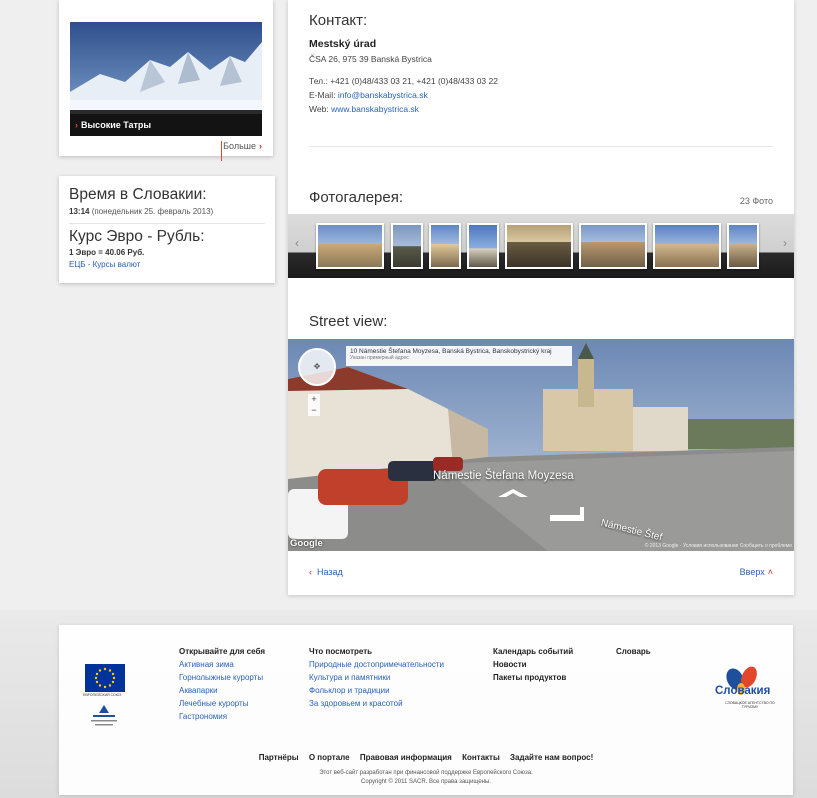 This screenshot has height=798, width=817. I want to click on time-line: 13:14 (понедельник 25. февраль 2013), so click(167, 211).